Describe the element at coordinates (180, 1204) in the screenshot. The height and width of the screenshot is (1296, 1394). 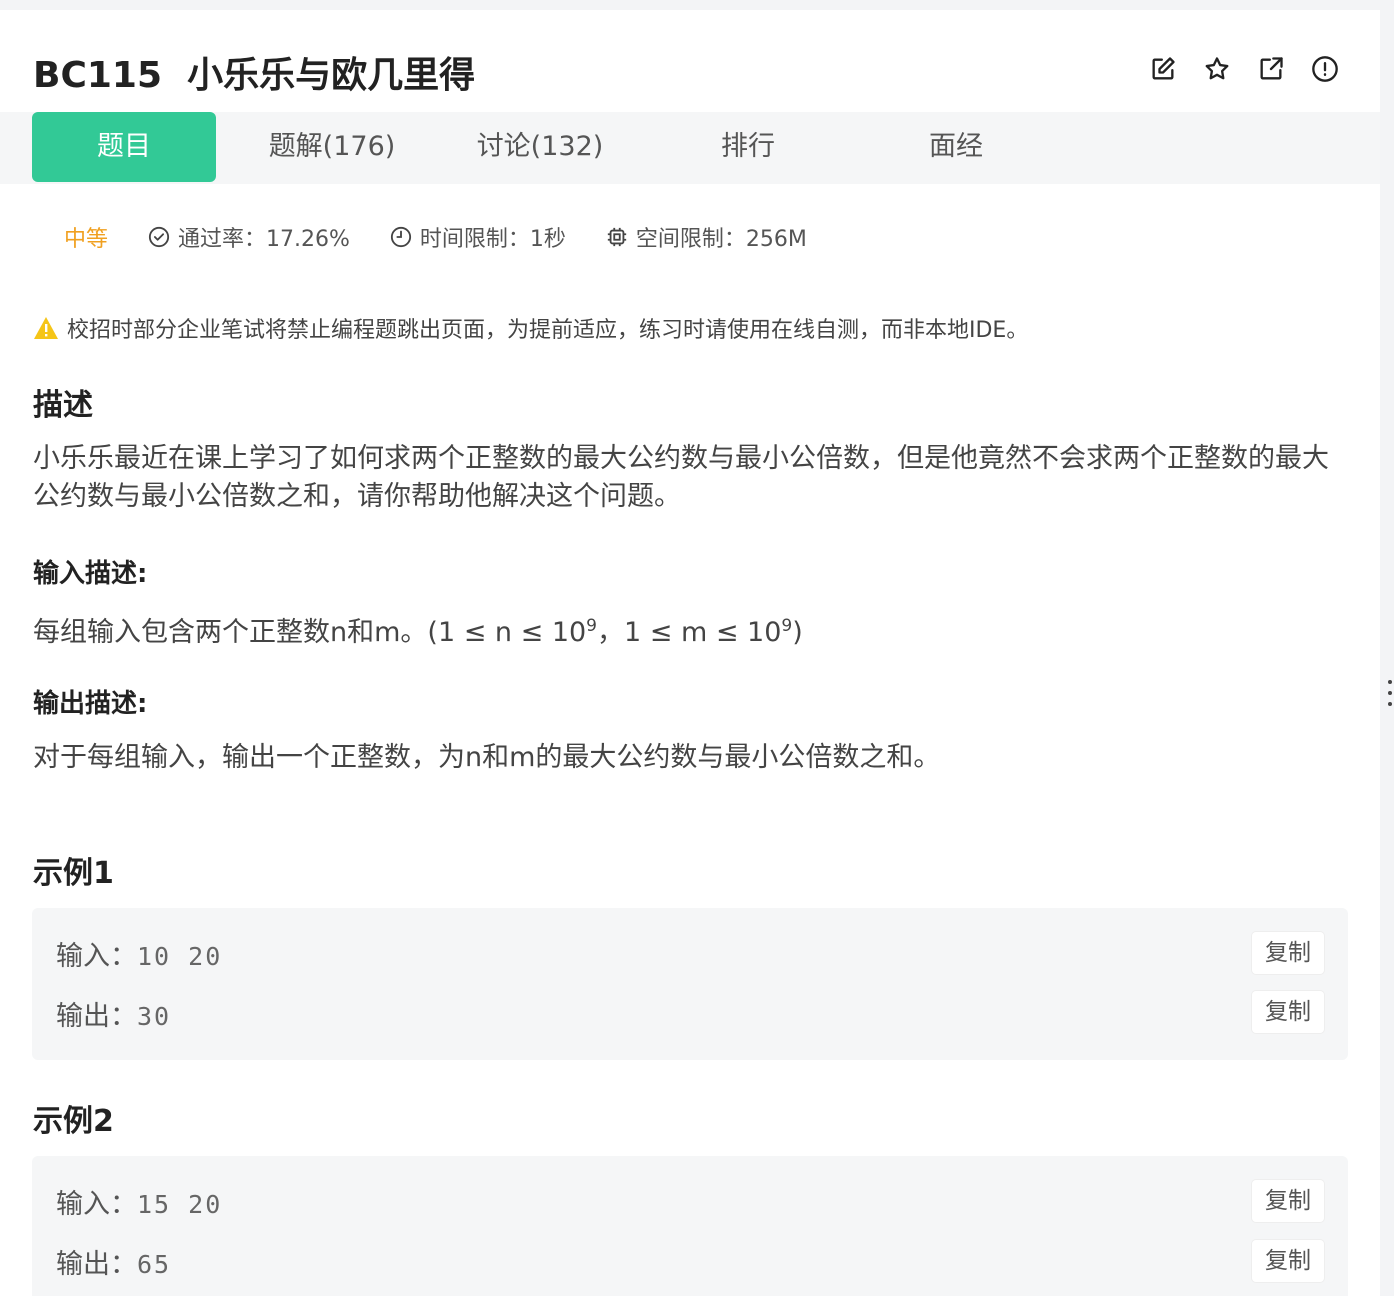
I see `example-2-input-value: 15 20` at that location.